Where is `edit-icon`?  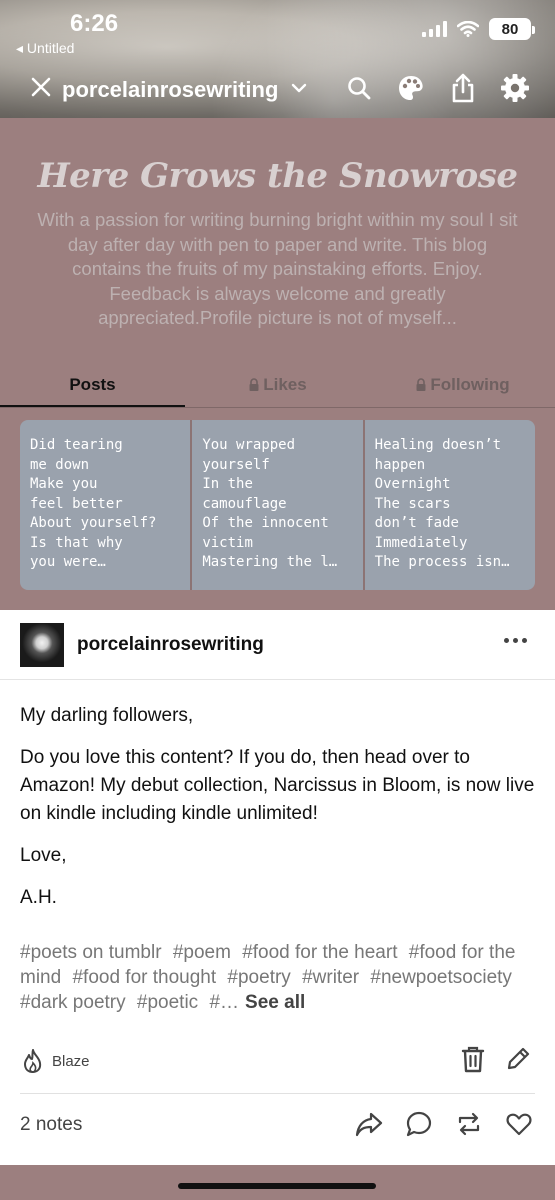
edit-icon is located at coordinates (518, 1061).